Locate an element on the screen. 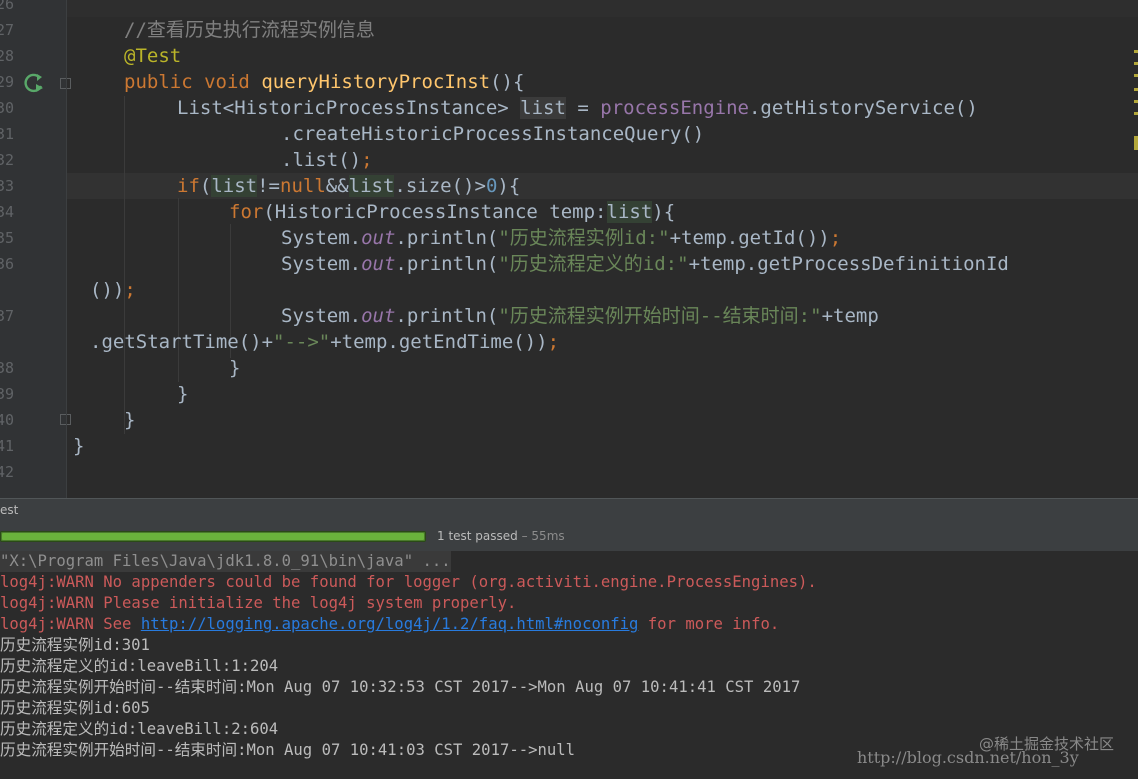 This screenshot has height=779, width=1138. test-progress-bar is located at coordinates (213, 536).